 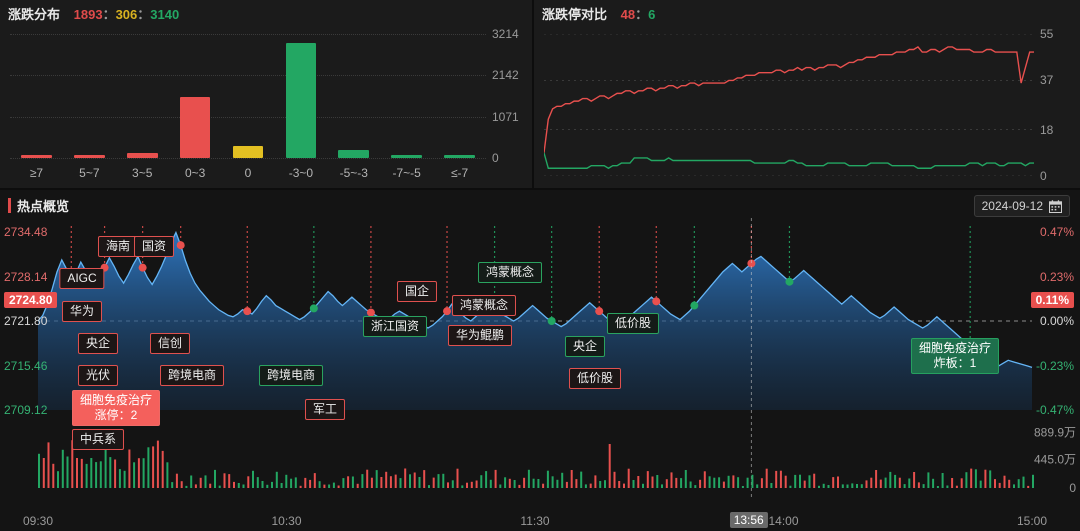 I want to click on annotation-label: 国企, so click(x=417, y=291).